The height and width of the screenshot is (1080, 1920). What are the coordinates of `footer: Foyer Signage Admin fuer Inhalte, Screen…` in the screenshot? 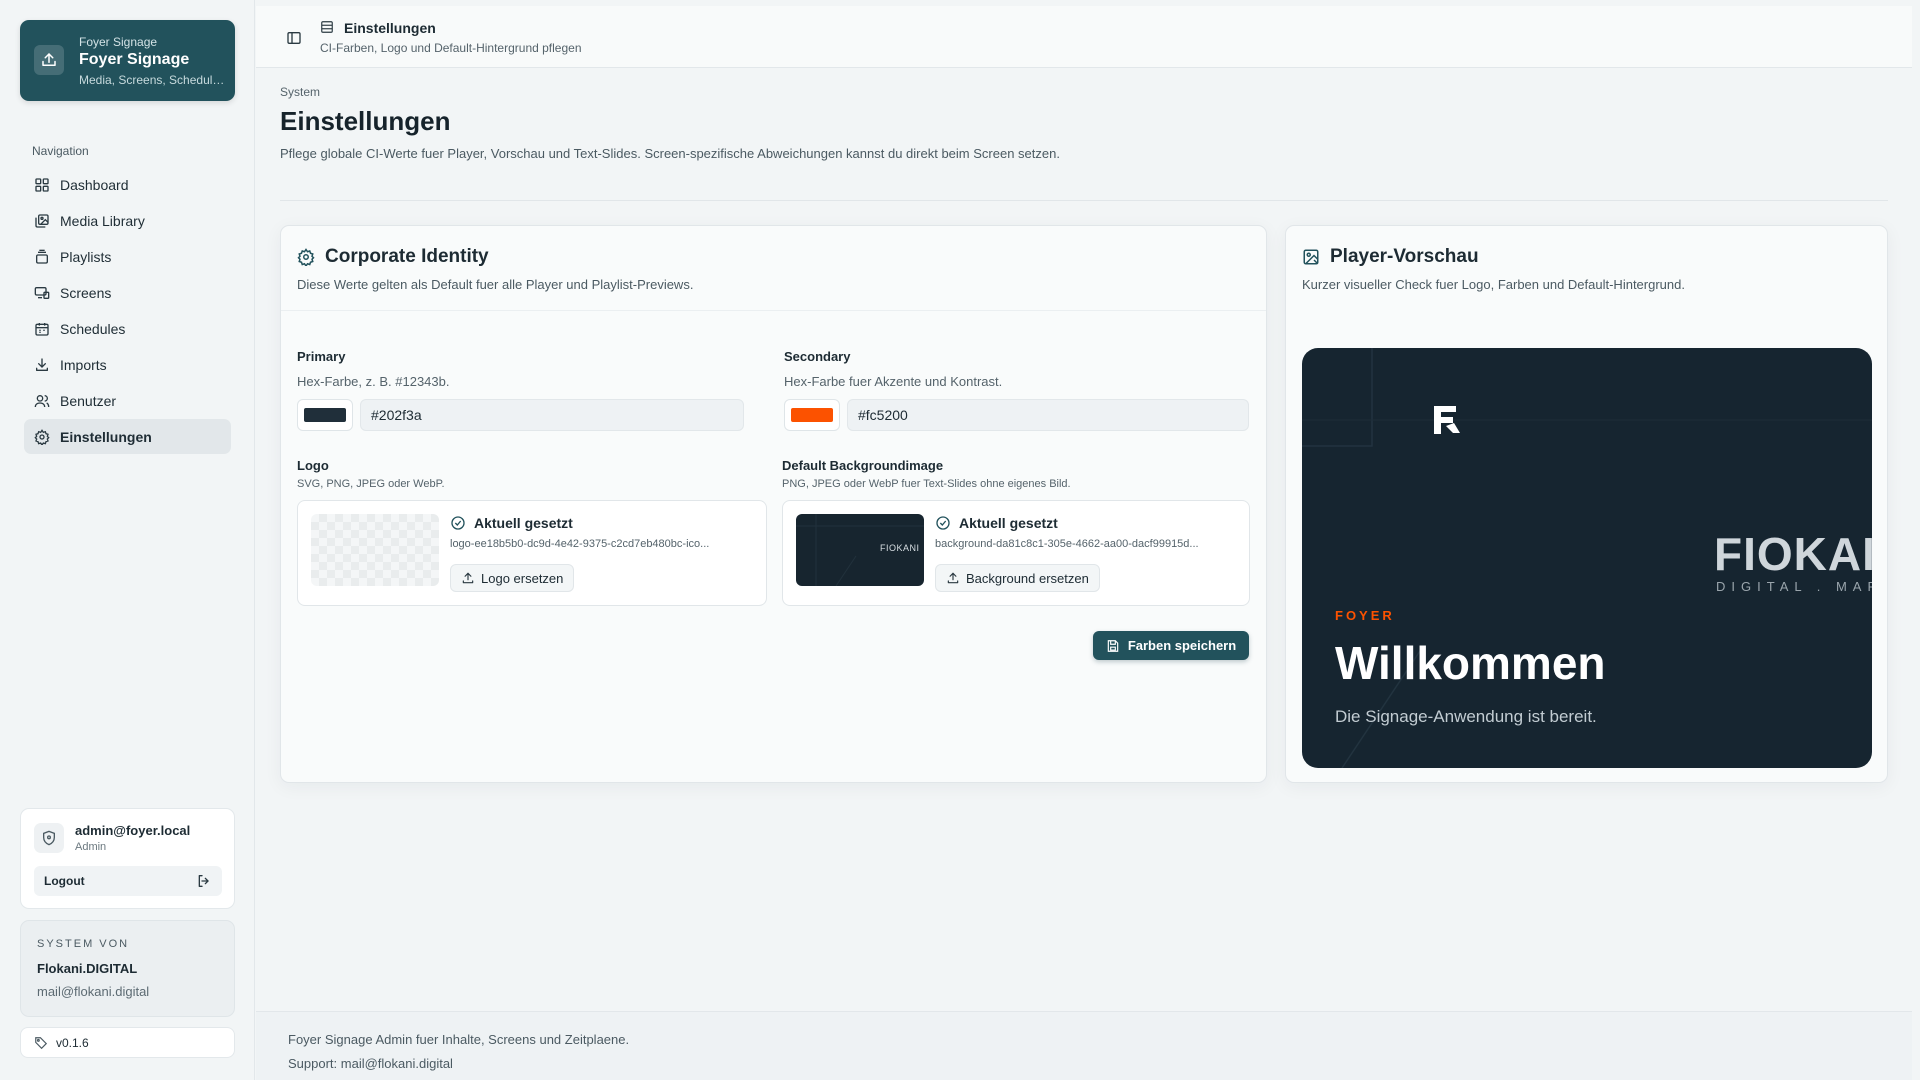 It's located at (1084, 1045).